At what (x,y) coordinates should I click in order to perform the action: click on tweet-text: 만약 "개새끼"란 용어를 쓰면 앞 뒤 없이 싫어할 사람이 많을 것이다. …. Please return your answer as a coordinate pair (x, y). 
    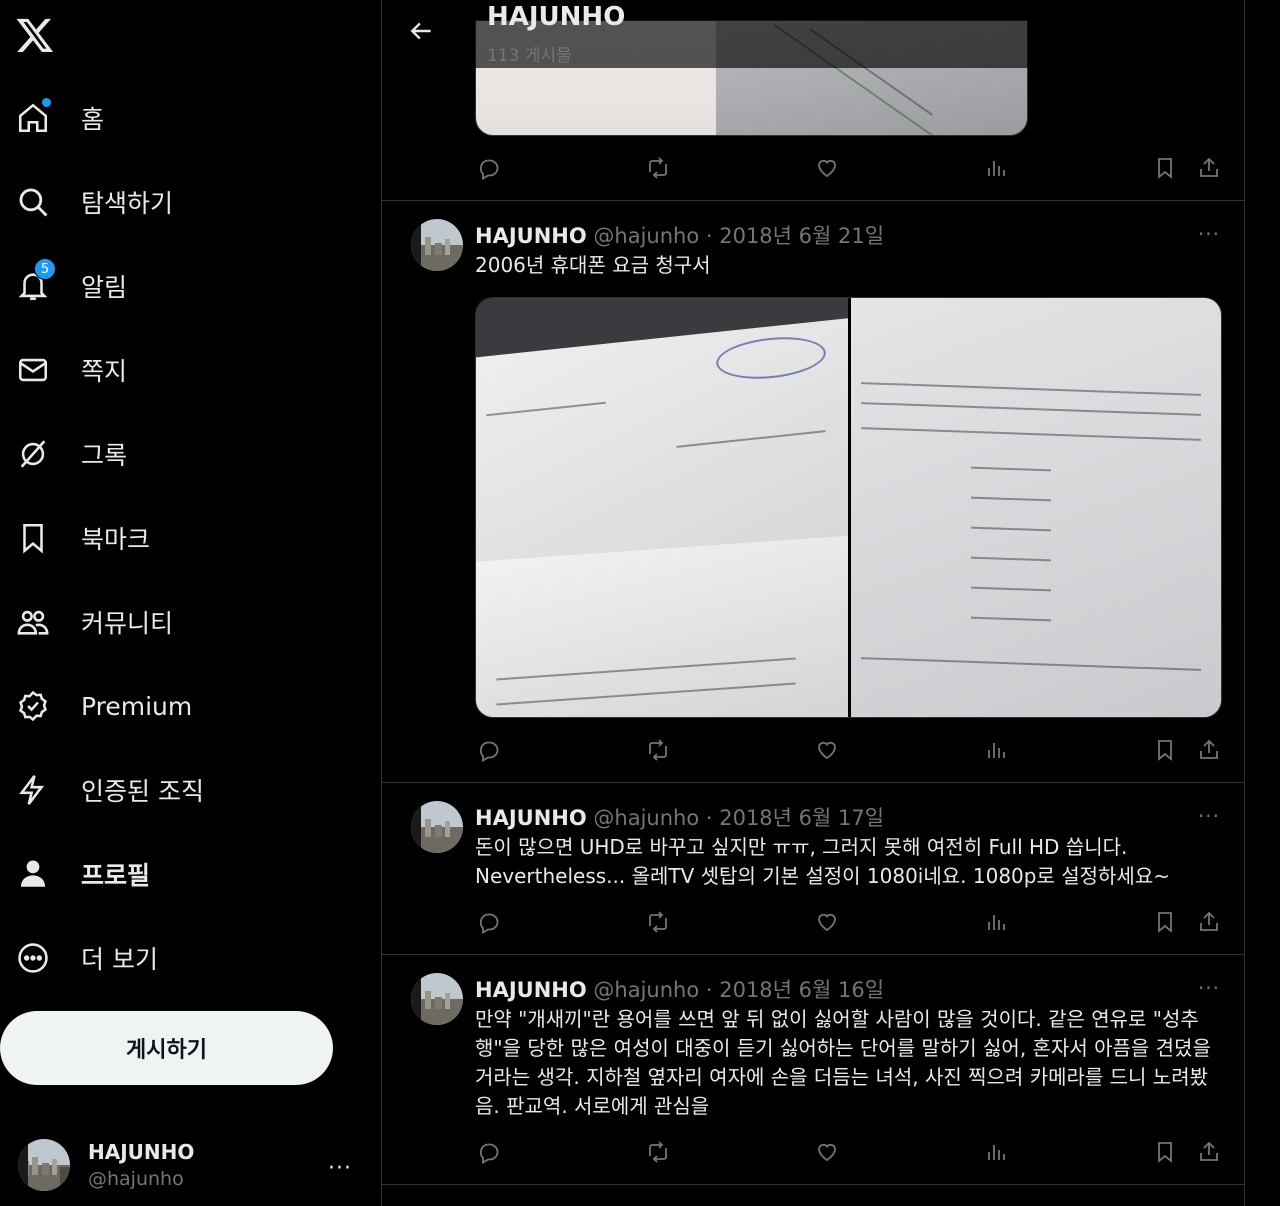
    Looking at the image, I should click on (843, 1062).